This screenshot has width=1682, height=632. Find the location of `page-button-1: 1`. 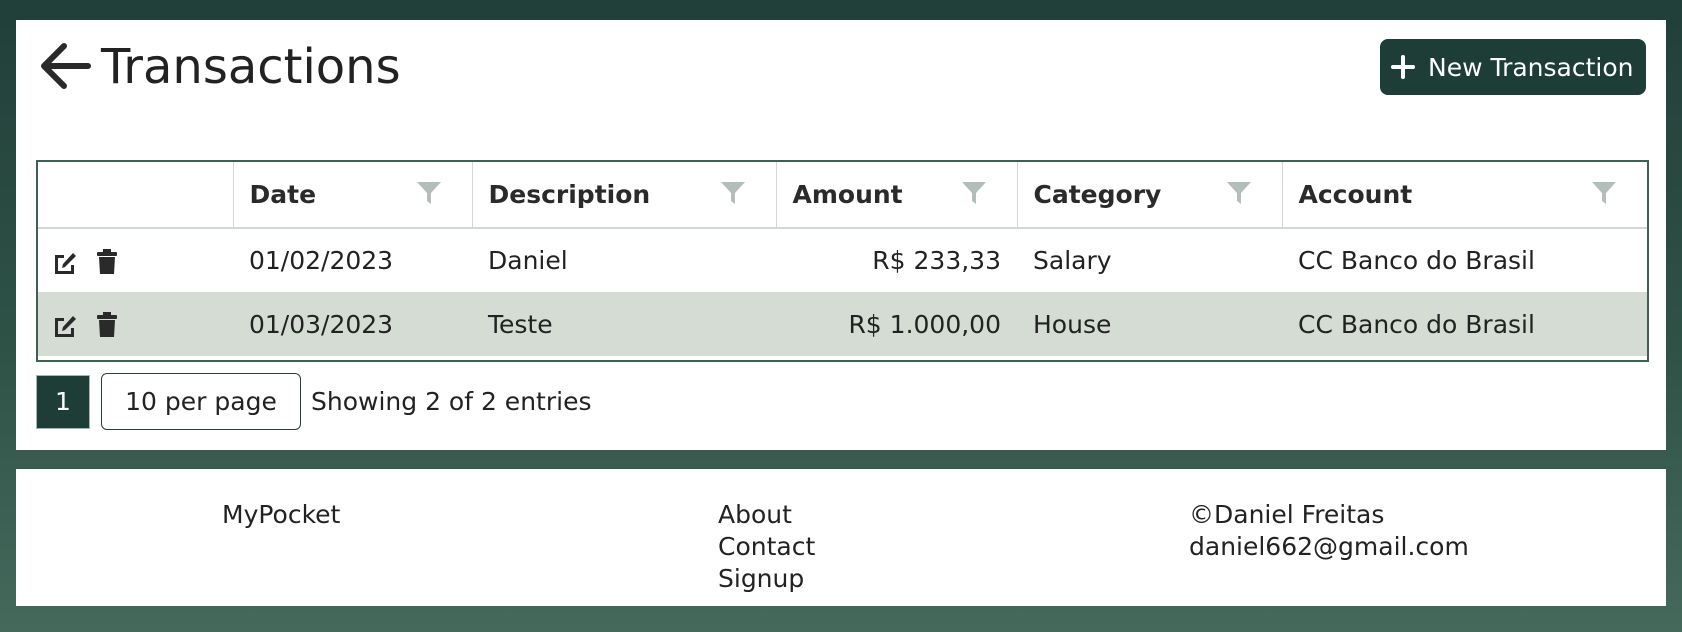

page-button-1: 1 is located at coordinates (63, 401).